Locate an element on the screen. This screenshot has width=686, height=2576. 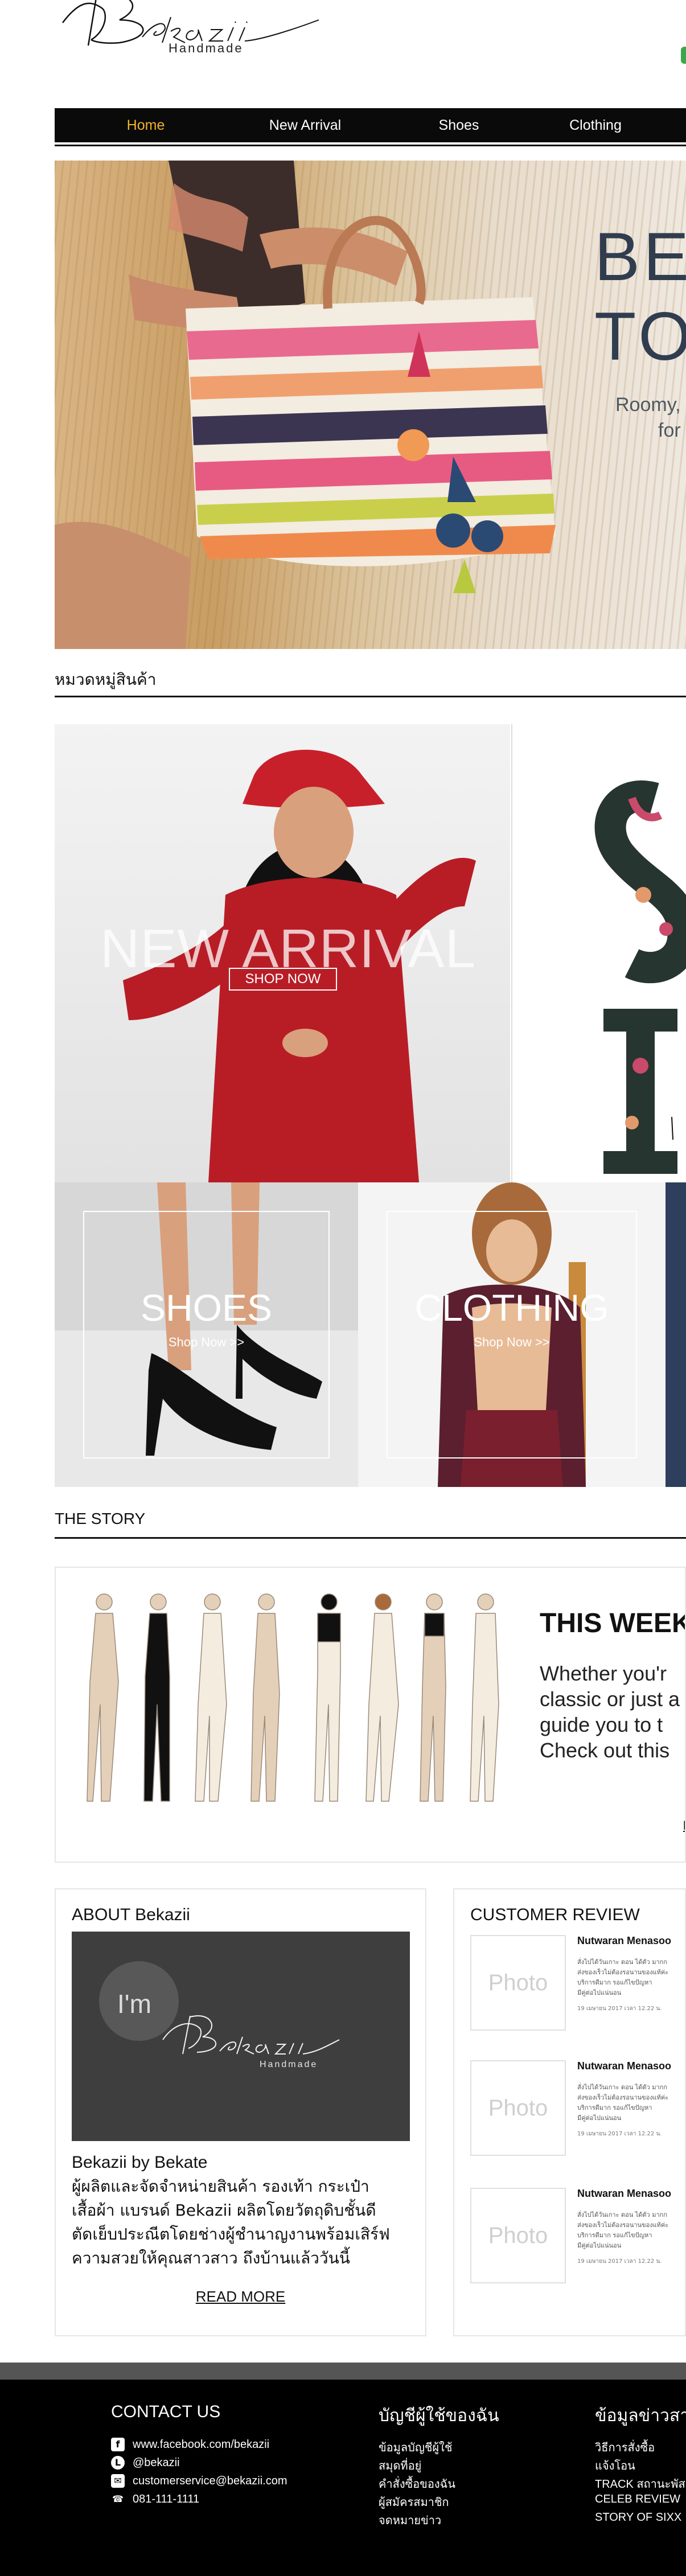
about-image-logo is located at coordinates (251, 2035).